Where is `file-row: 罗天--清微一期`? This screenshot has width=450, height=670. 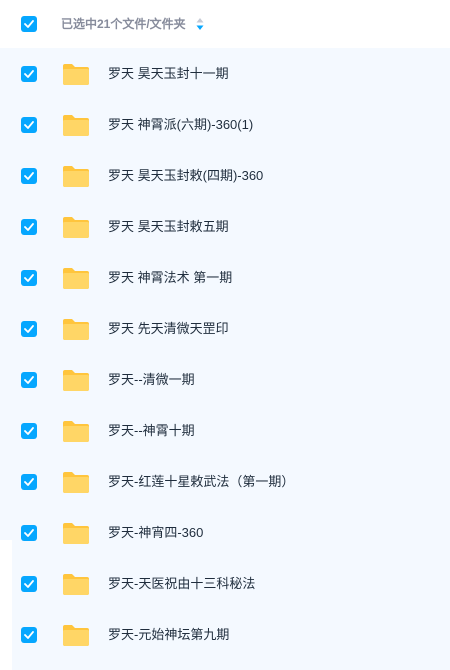
file-row: 罗天--清微一期 is located at coordinates (225, 379).